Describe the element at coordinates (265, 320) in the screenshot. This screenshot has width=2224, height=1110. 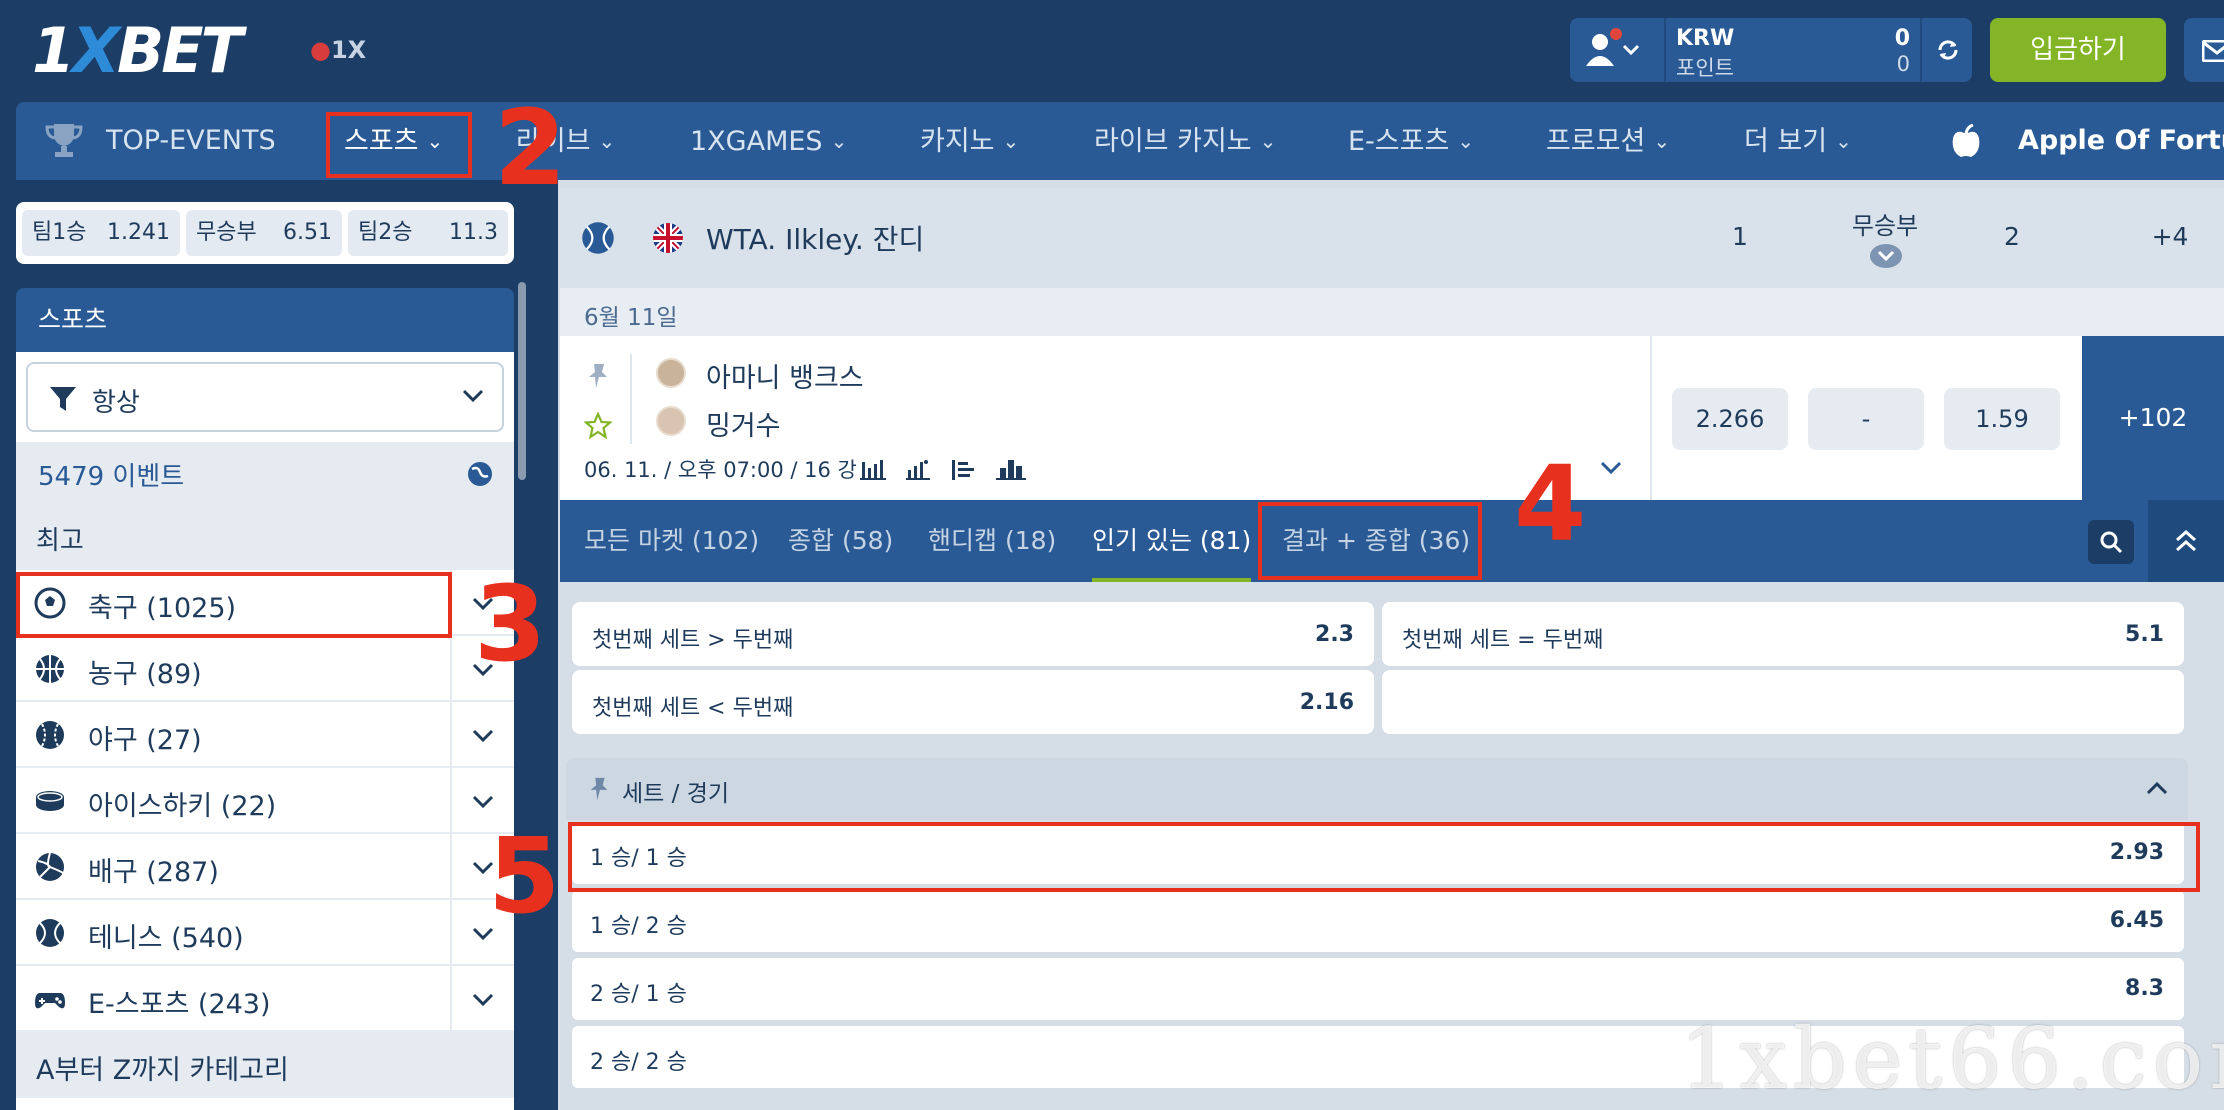
I see `sidebar-header: 스포츠` at that location.